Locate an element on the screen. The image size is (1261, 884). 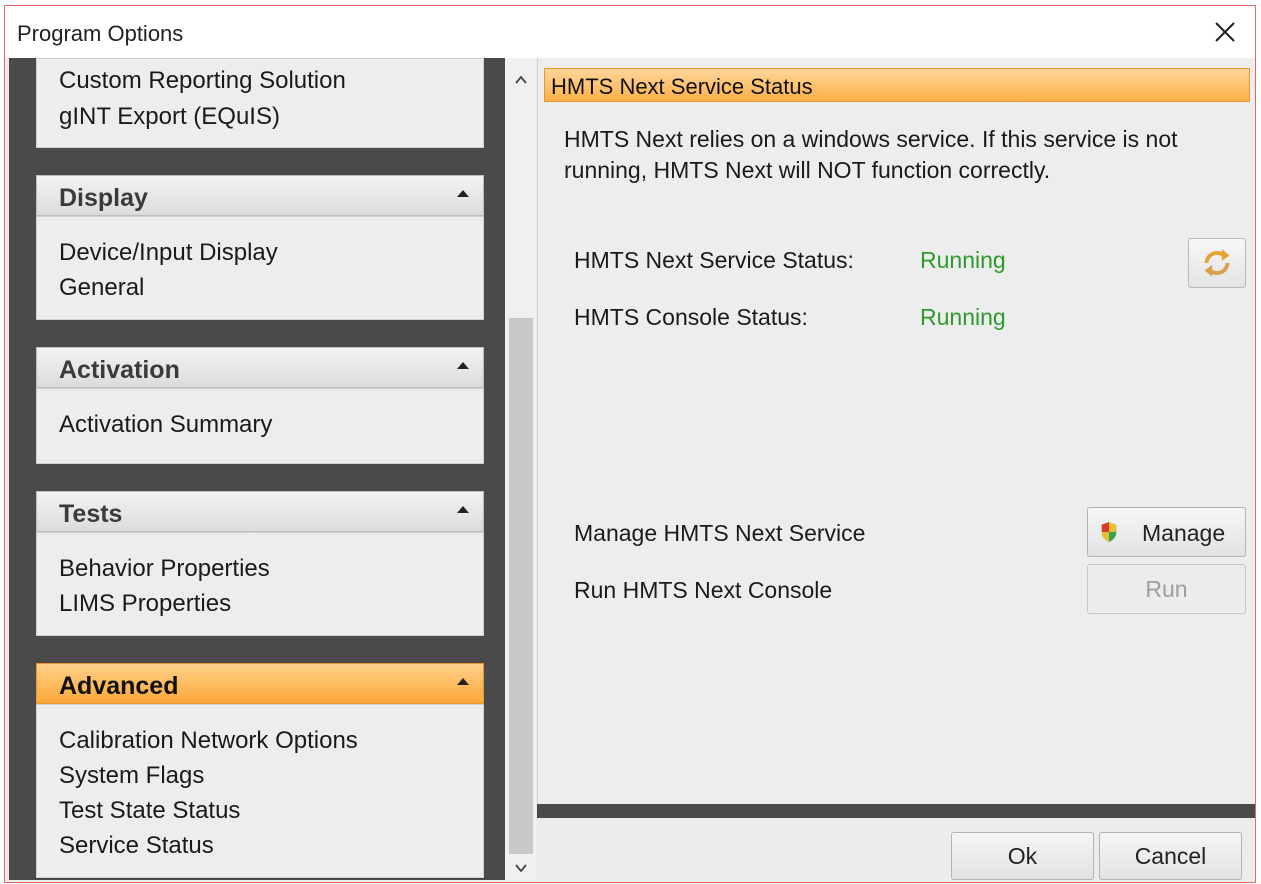
sidebar-scrollbar is located at coordinates (520, 469).